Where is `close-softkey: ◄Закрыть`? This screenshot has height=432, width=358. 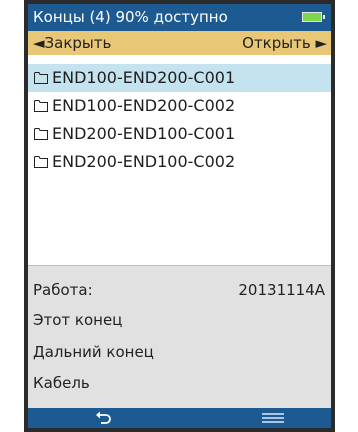
close-softkey: ◄Закрыть is located at coordinates (72, 43).